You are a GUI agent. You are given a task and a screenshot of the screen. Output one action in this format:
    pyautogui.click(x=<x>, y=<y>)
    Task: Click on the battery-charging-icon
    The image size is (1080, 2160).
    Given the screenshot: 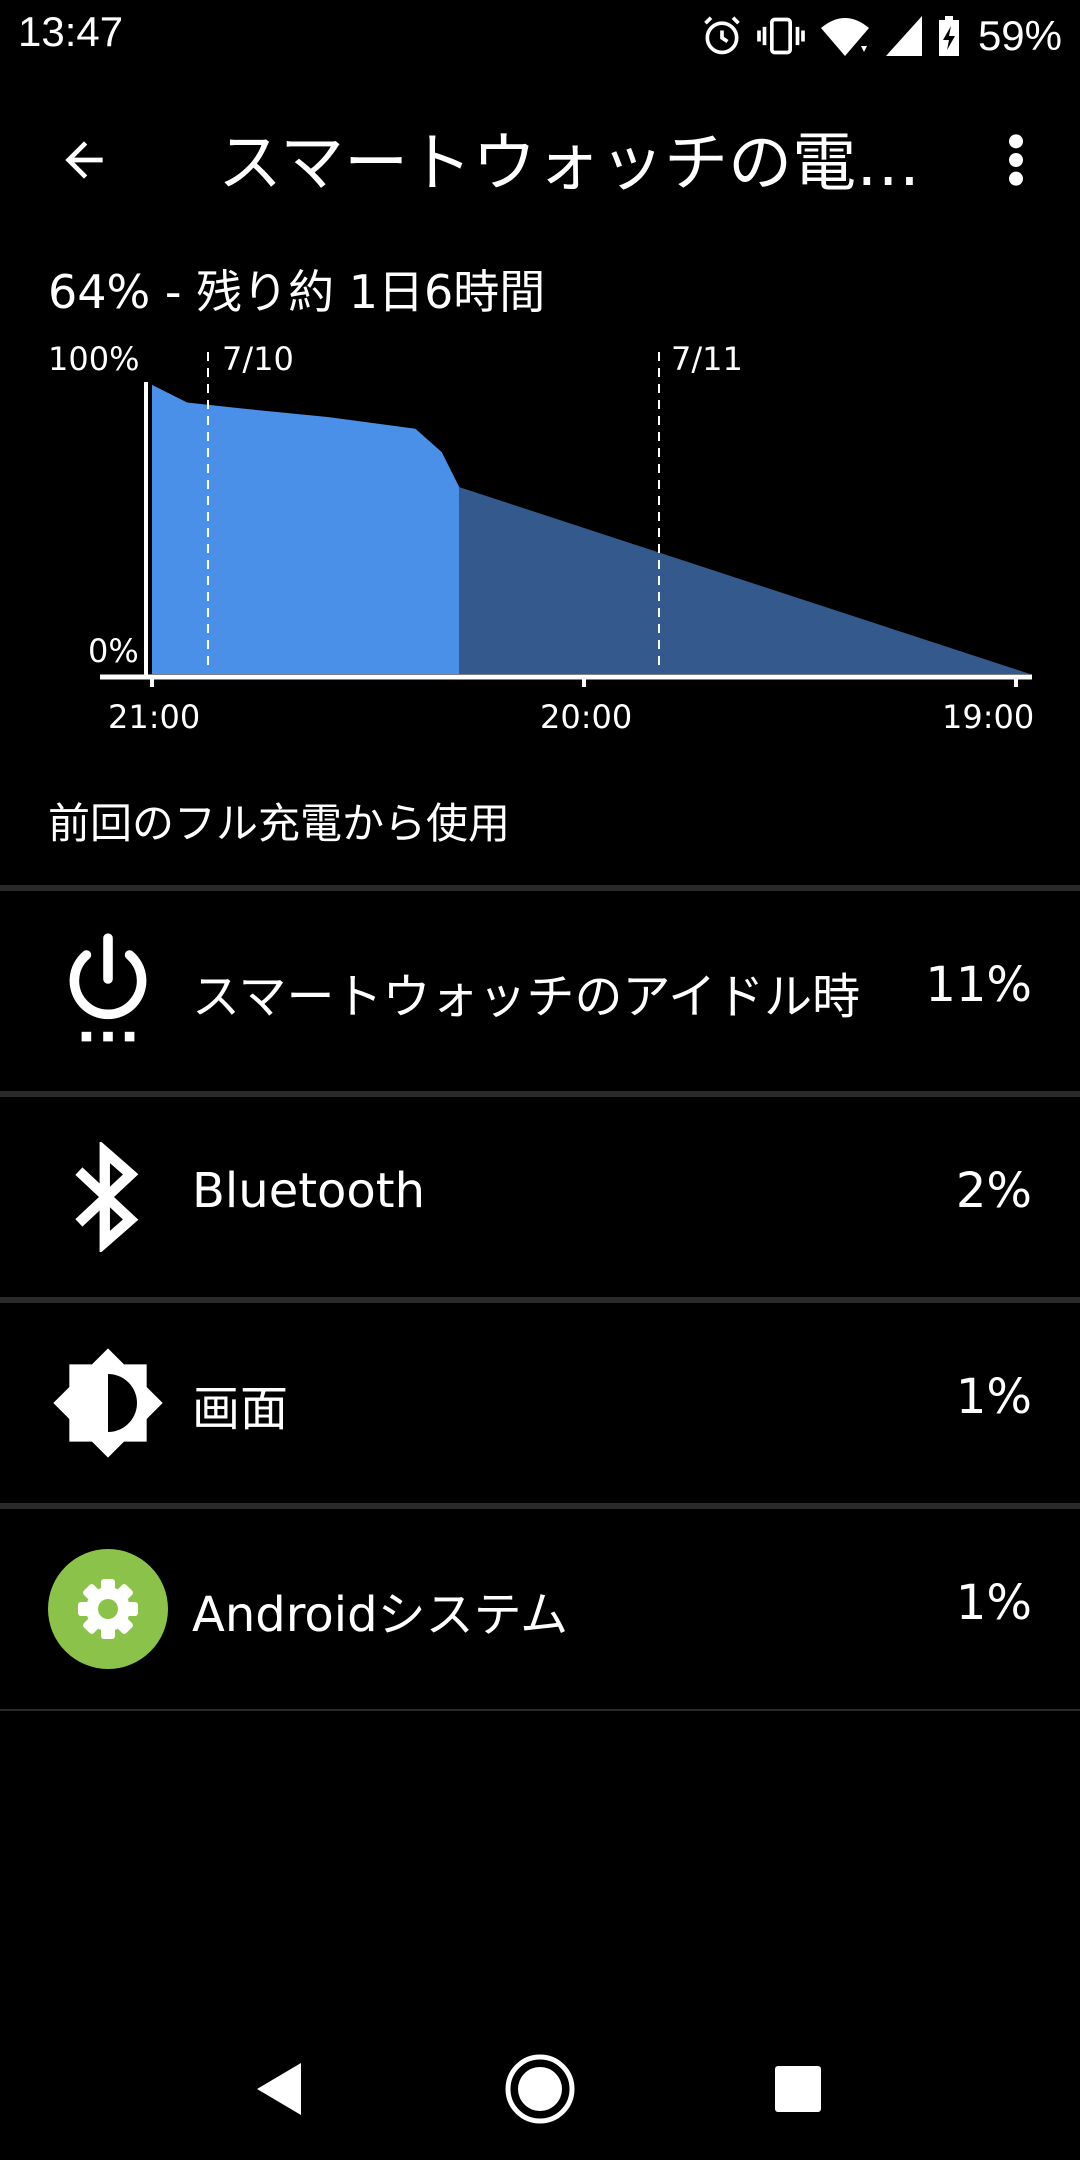 What is the action you would take?
    pyautogui.click(x=949, y=36)
    